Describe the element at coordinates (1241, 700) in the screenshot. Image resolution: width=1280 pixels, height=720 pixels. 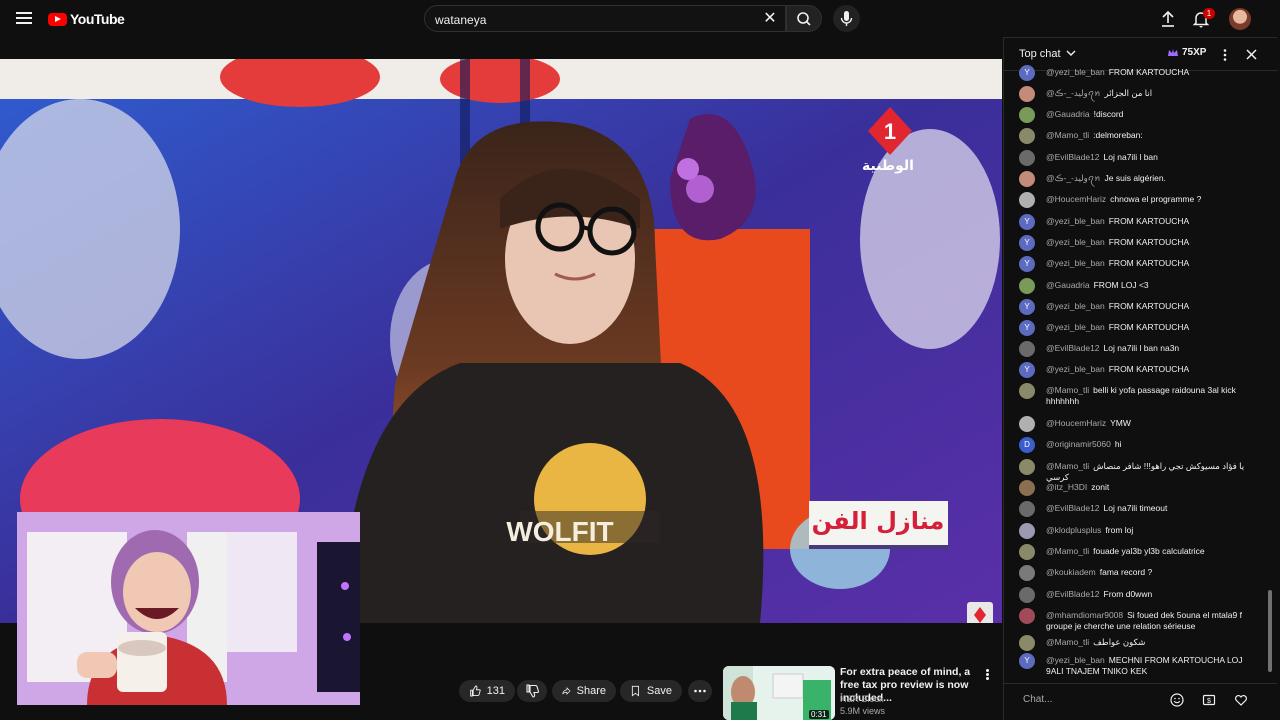
I see `heart-icon` at that location.